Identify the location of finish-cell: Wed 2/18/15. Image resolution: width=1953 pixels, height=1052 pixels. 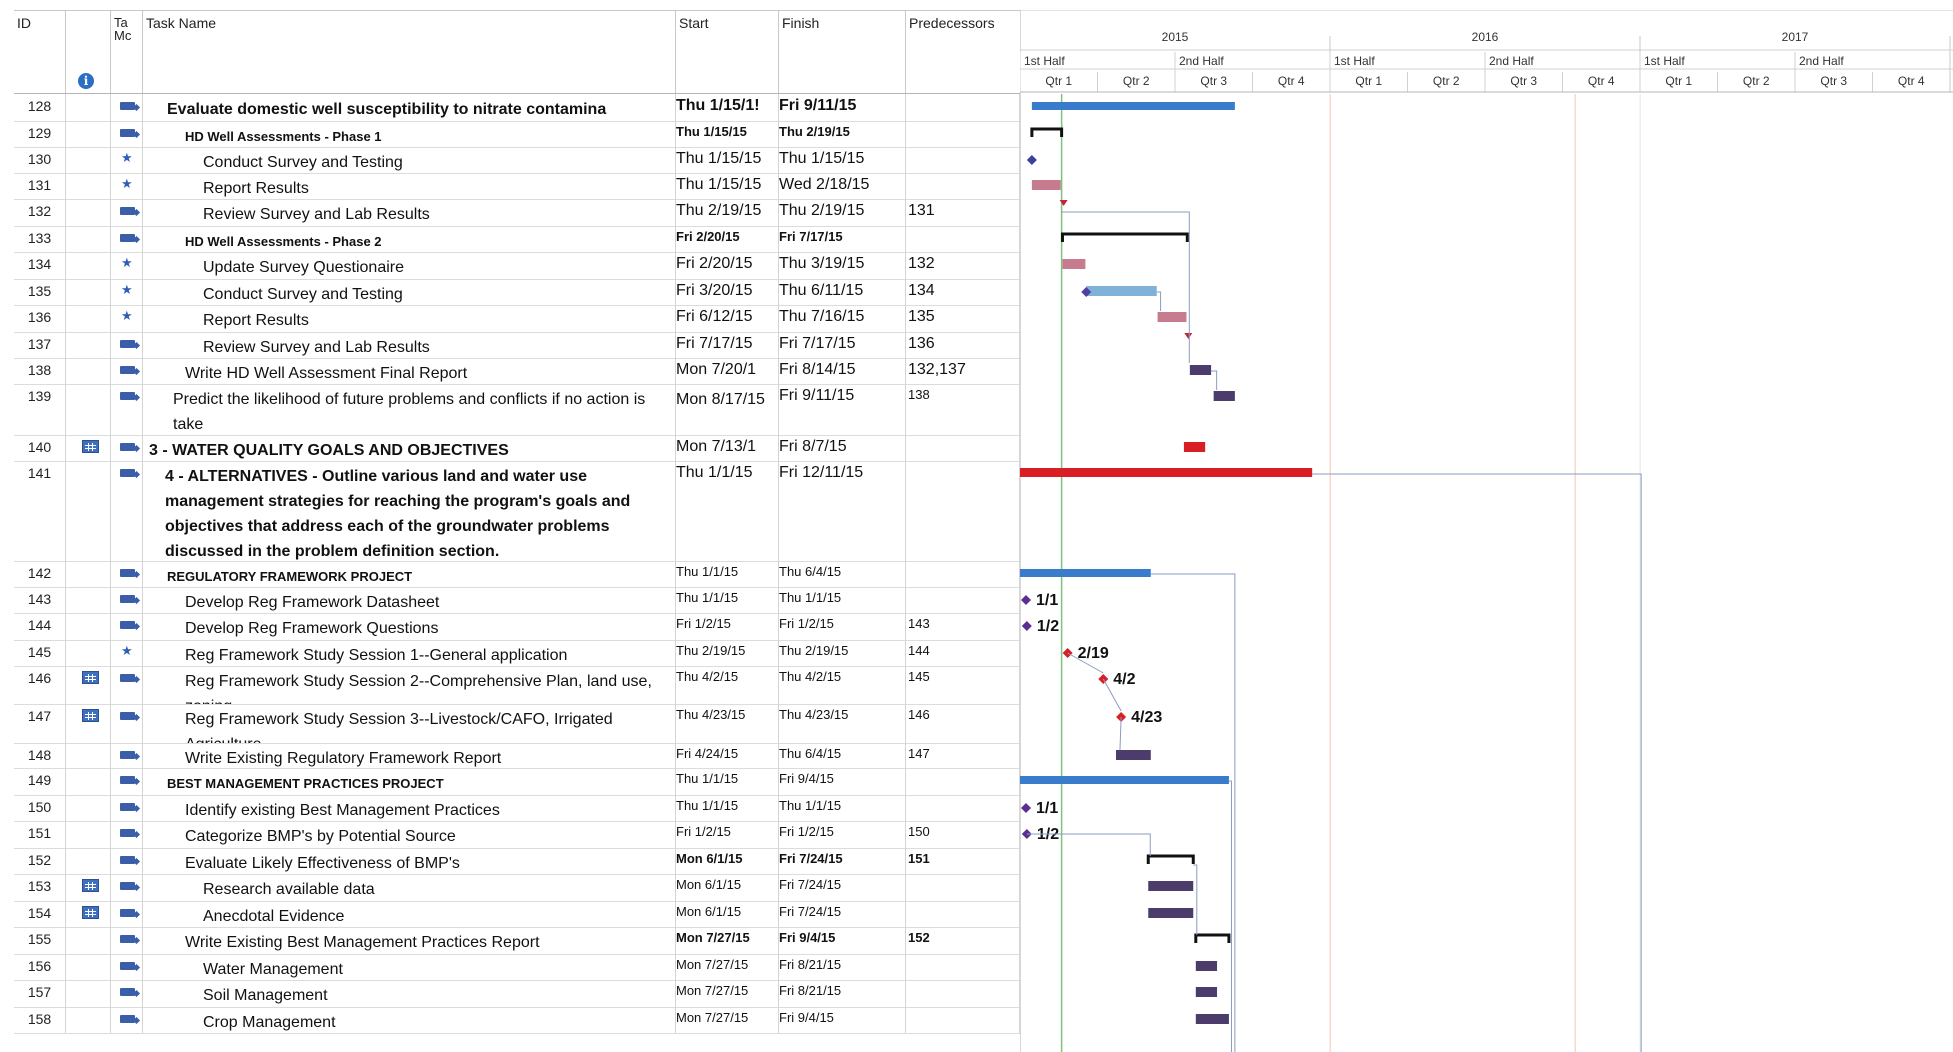
(842, 186).